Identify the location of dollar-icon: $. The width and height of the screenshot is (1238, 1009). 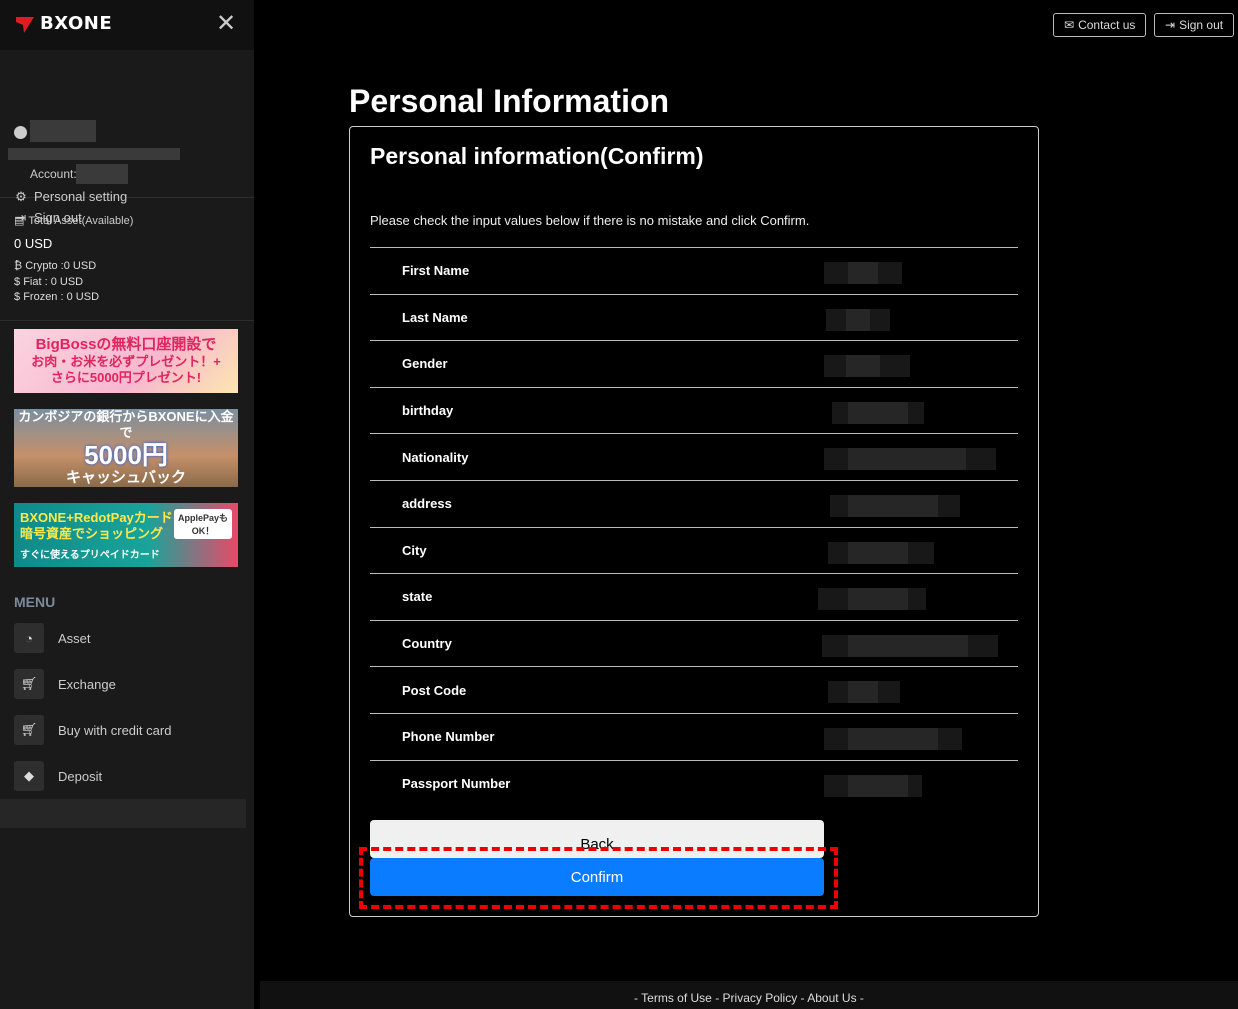
(17, 282).